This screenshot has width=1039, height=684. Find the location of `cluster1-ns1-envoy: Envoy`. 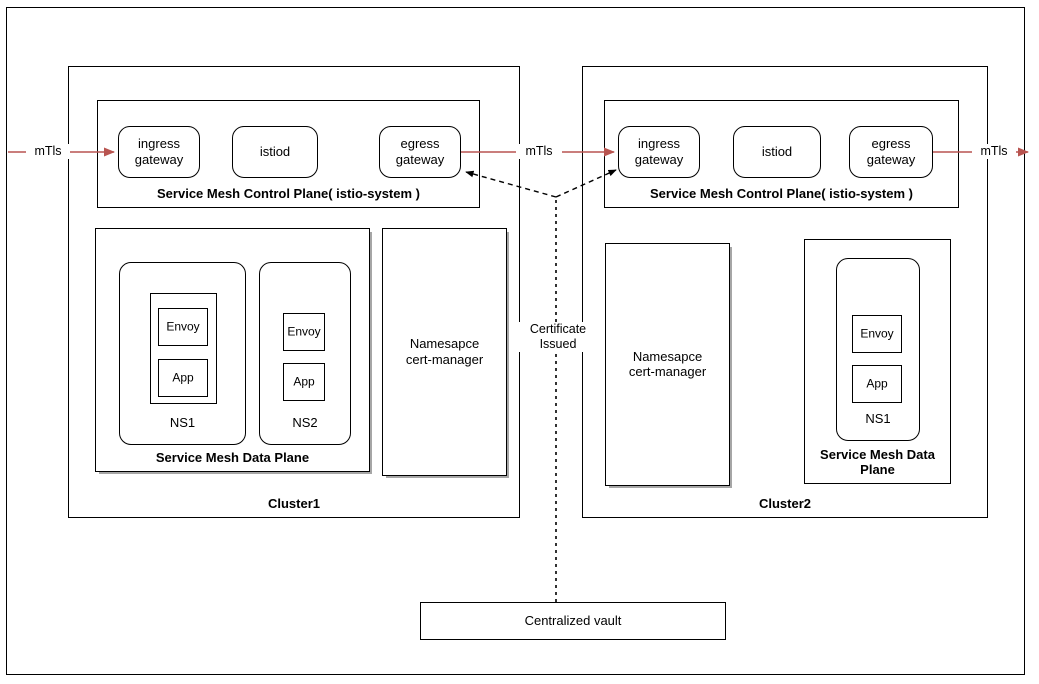

cluster1-ns1-envoy: Envoy is located at coordinates (183, 327).